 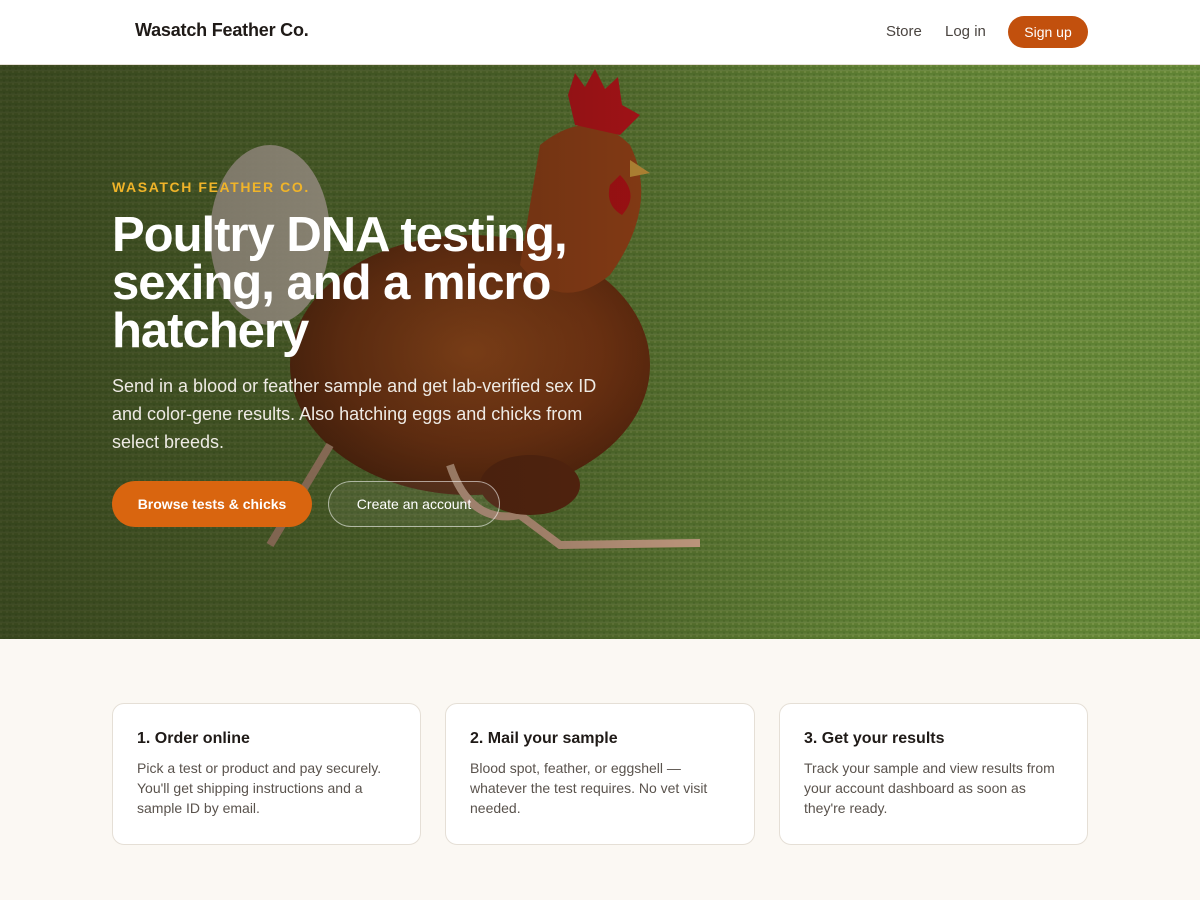 What do you see at coordinates (193, 738) in the screenshot?
I see `step-title: 1. Order online` at bounding box center [193, 738].